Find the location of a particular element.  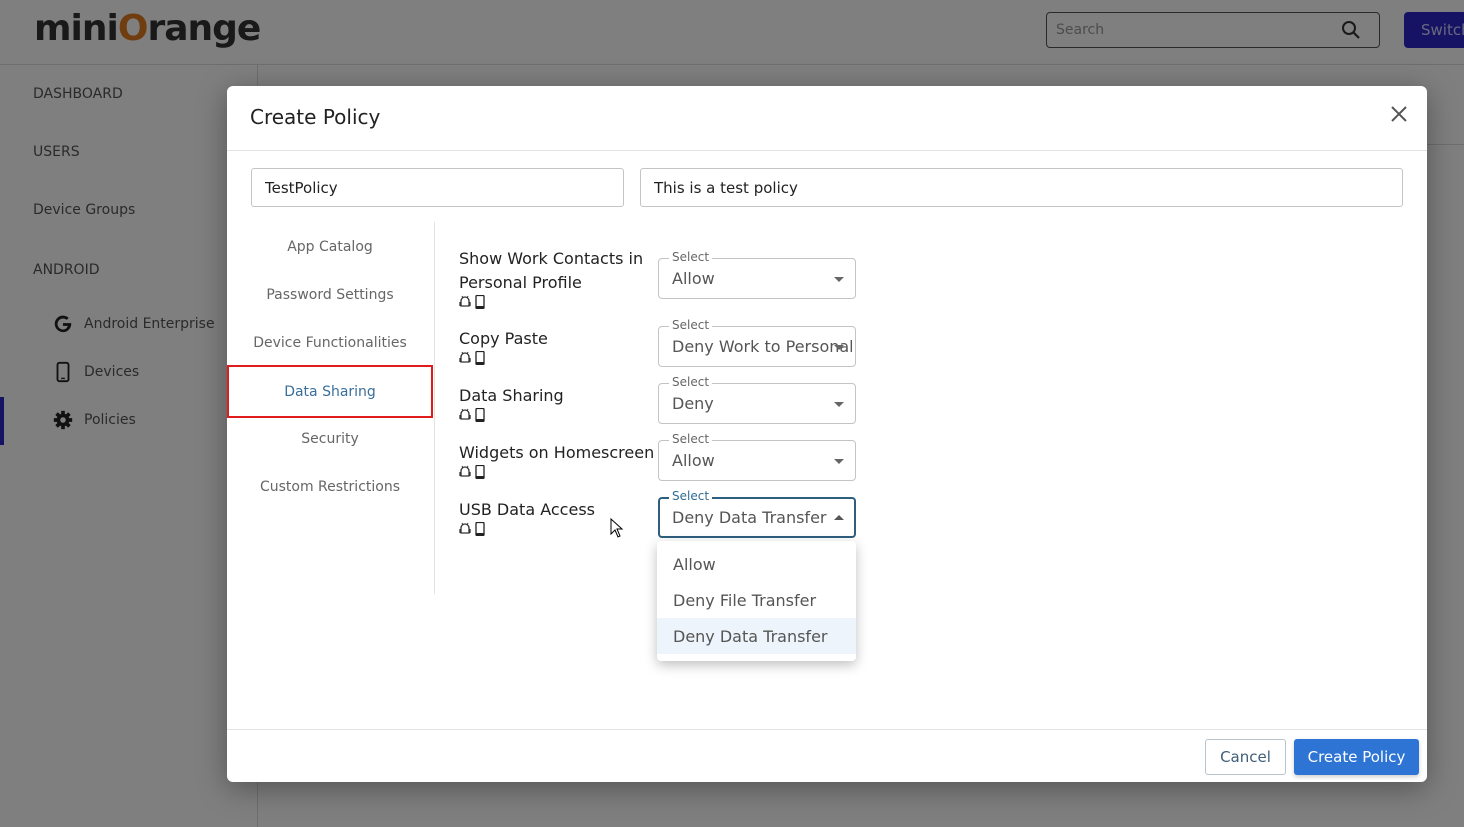

setting-label-copy-paste: Copy Paste is located at coordinates (503, 338).